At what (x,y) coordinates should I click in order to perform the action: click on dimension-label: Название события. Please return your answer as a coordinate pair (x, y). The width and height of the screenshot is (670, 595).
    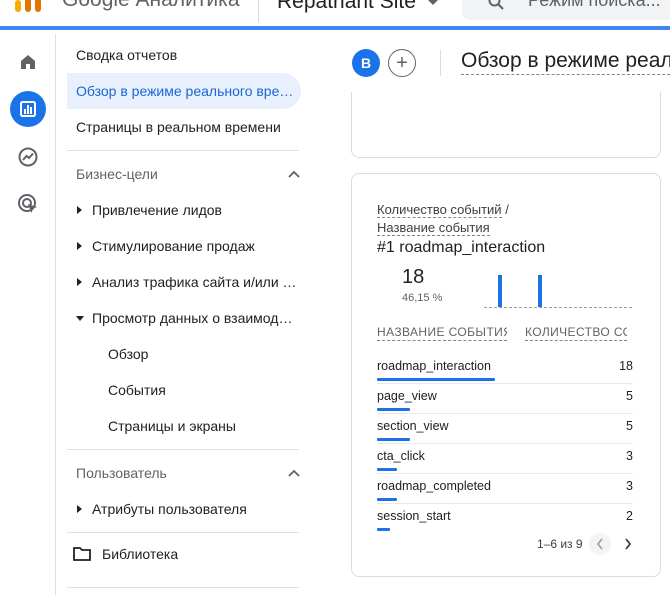
    Looking at the image, I should click on (433, 228).